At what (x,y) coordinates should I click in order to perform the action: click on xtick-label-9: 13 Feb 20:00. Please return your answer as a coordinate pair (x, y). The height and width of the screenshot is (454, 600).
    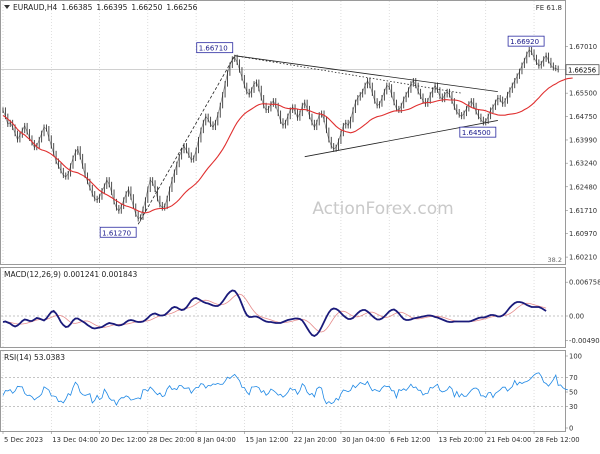
    Looking at the image, I should click on (460, 440).